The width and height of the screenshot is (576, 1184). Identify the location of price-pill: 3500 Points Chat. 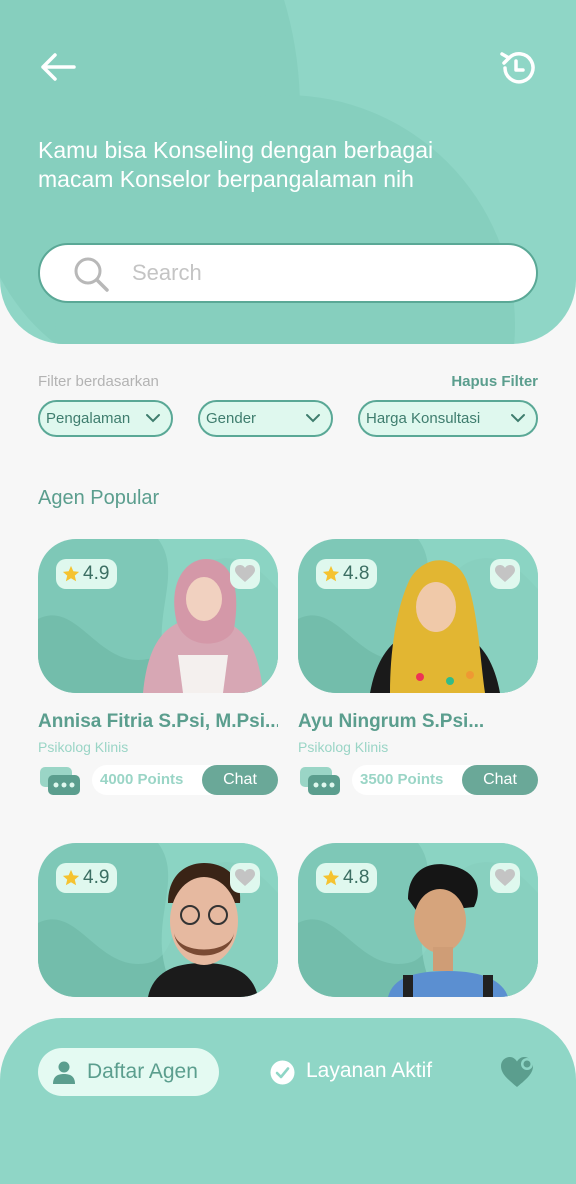
(445, 780).